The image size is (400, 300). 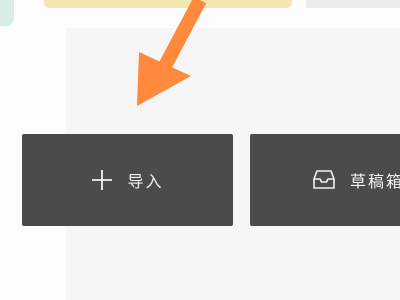 I want to click on drafts-button: 草稿箱, so click(x=325, y=180).